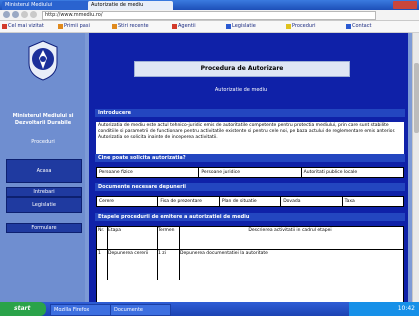 The height and width of the screenshot is (316, 419). What do you see at coordinates (133, 26) in the screenshot?
I see `bookmark-label: Stiri recente` at bounding box center [133, 26].